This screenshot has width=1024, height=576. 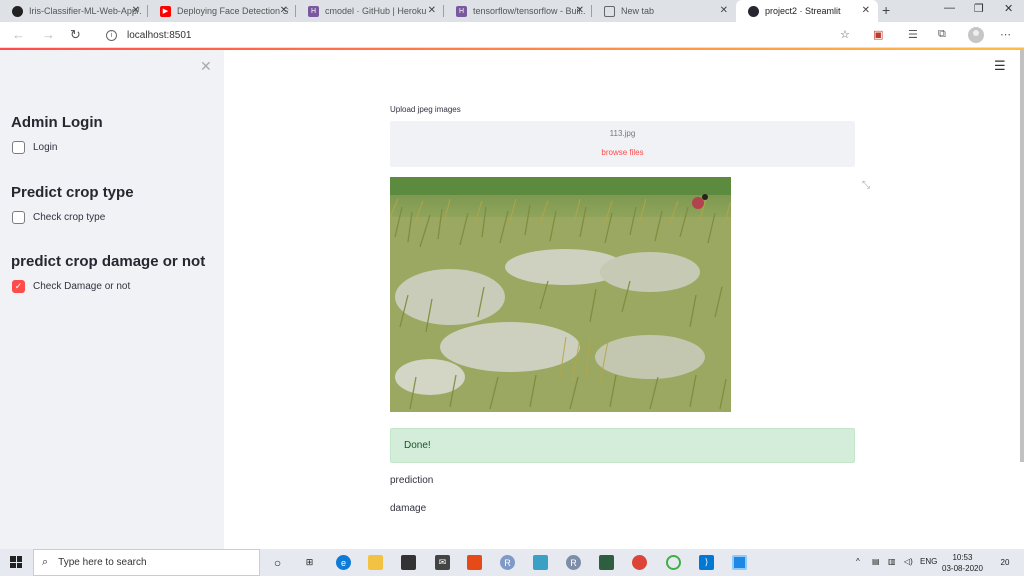 What do you see at coordinates (979, 8) in the screenshot?
I see `restore-icon: ❐` at bounding box center [979, 8].